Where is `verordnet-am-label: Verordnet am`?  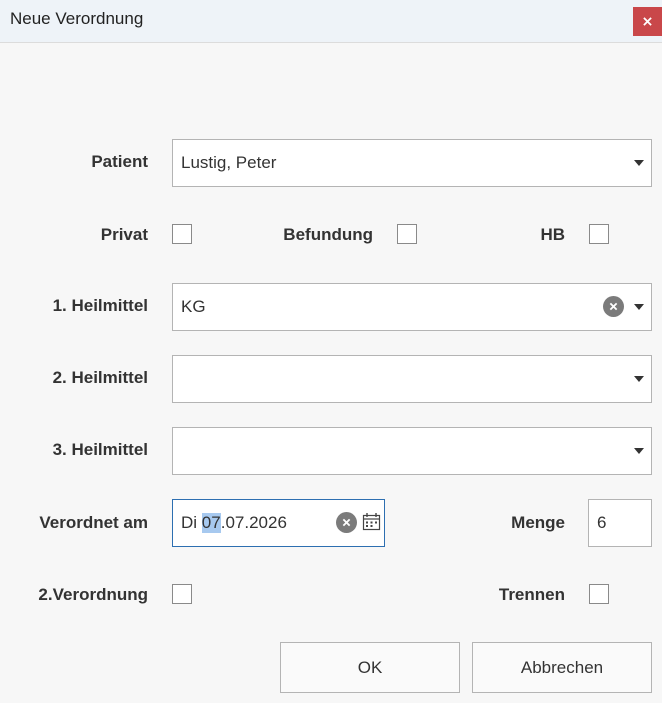 verordnet-am-label: Verordnet am is located at coordinates (93, 522).